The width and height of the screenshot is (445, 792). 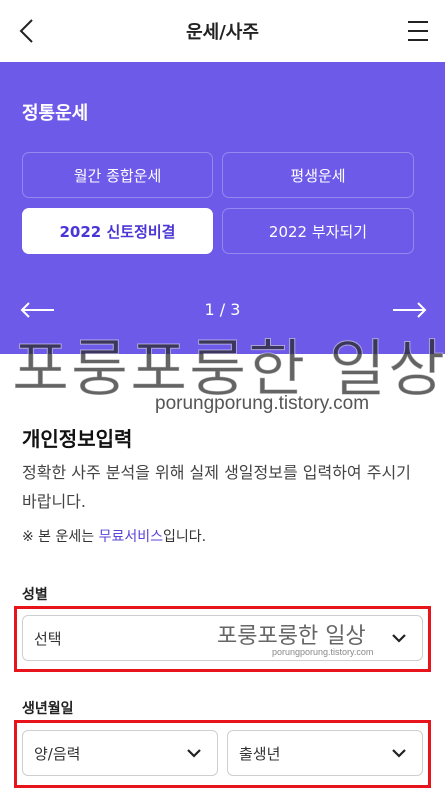 What do you see at coordinates (60, 537) in the screenshot?
I see `note-prefix: ※ 본 운세는` at bounding box center [60, 537].